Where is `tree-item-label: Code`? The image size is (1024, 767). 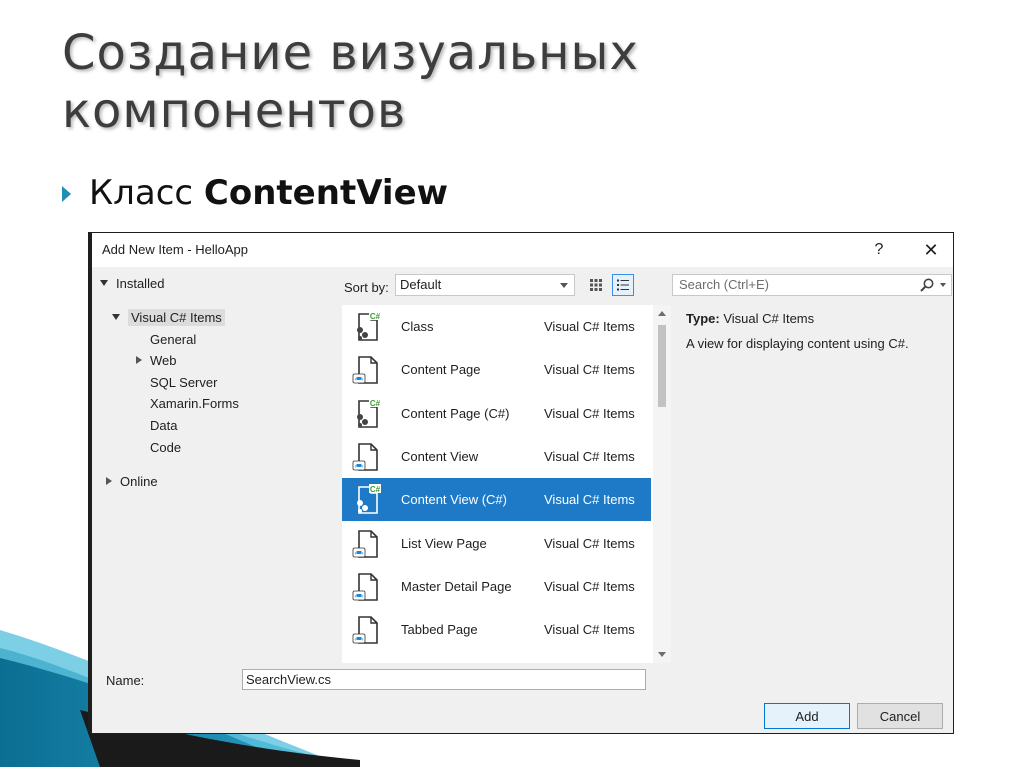 tree-item-label: Code is located at coordinates (166, 447).